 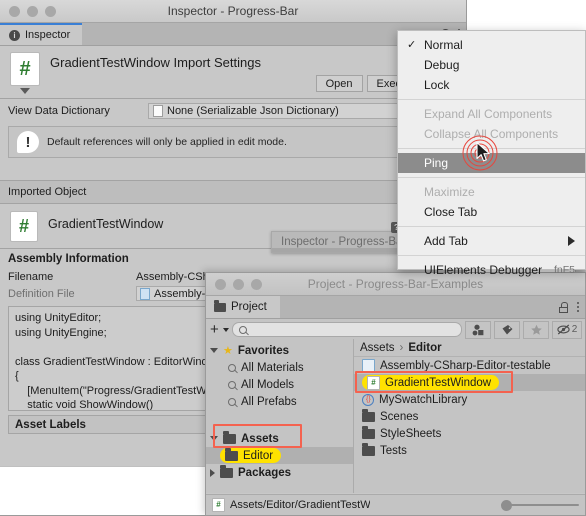 What do you see at coordinates (449, 192) in the screenshot?
I see `menu-item-label: Maximize` at bounding box center [449, 192].